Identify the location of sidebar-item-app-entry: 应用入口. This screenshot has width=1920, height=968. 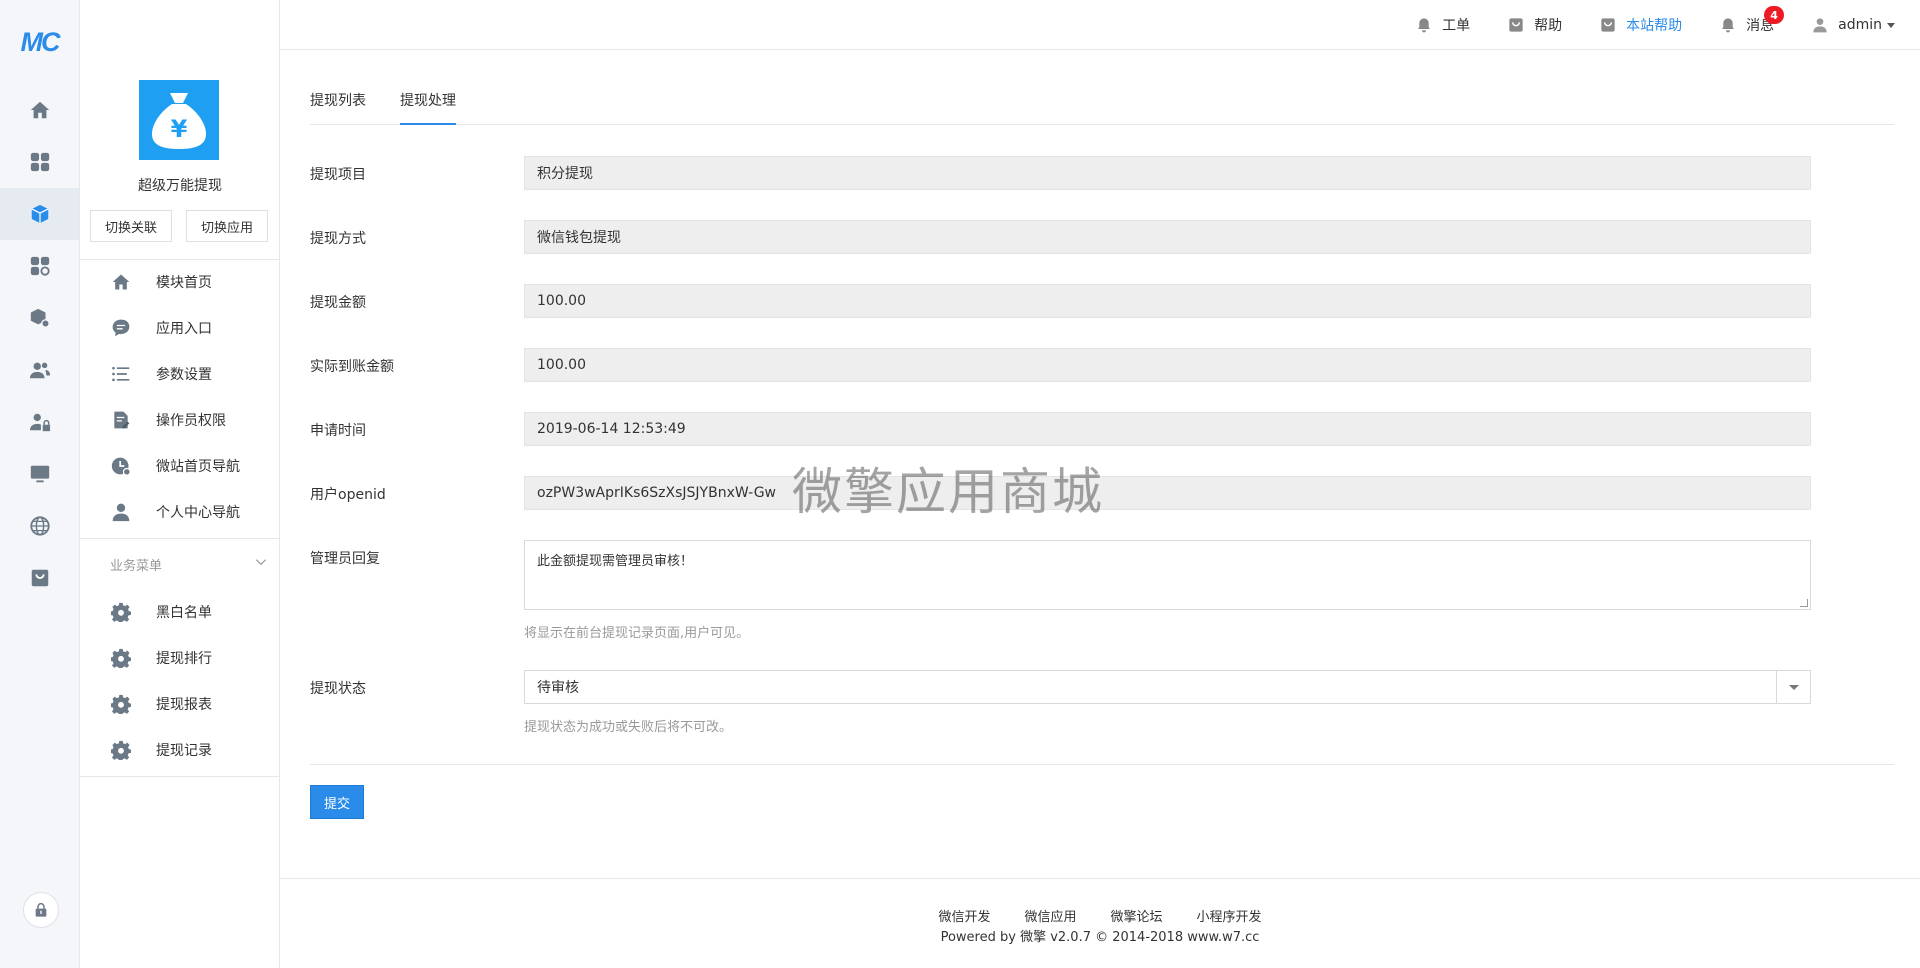
(180, 328).